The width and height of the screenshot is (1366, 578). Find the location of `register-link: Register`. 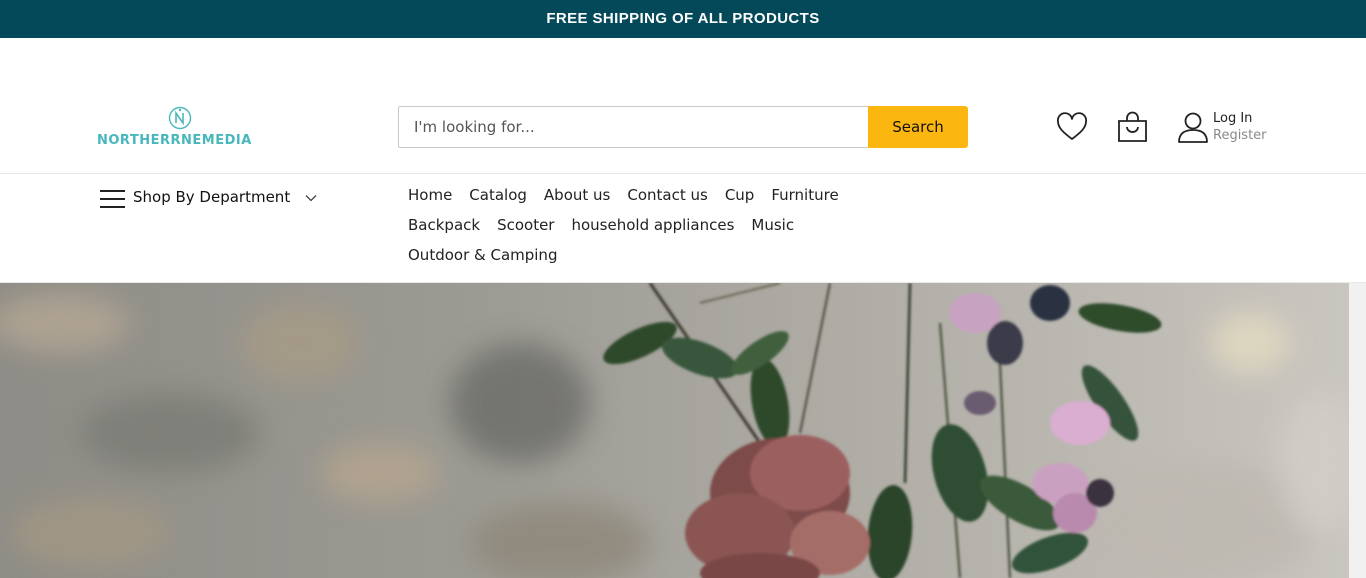

register-link: Register is located at coordinates (1253, 135).